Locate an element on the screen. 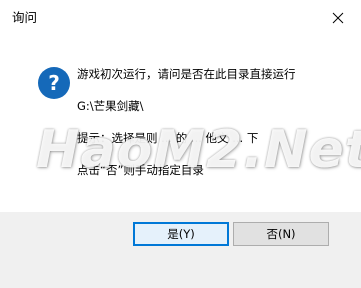 This screenshot has width=361, height=288. close-icon is located at coordinates (338, 18).